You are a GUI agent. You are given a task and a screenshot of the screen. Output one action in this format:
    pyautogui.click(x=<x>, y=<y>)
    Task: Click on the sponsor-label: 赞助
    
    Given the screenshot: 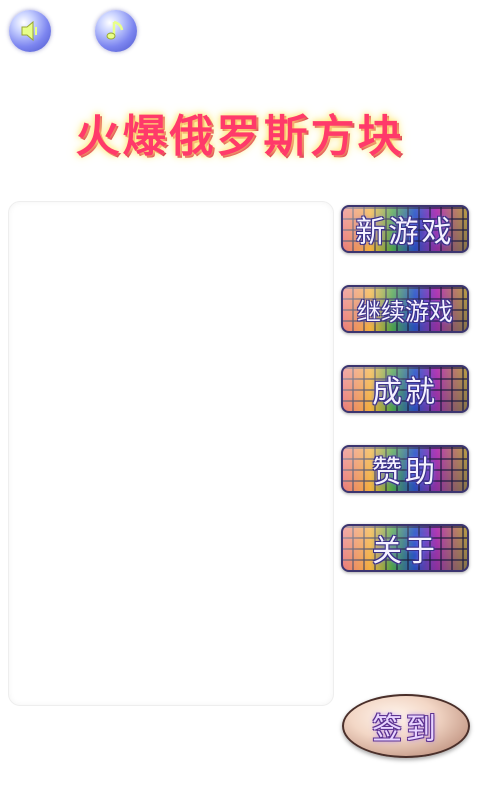 What is the action you would take?
    pyautogui.click(x=405, y=472)
    